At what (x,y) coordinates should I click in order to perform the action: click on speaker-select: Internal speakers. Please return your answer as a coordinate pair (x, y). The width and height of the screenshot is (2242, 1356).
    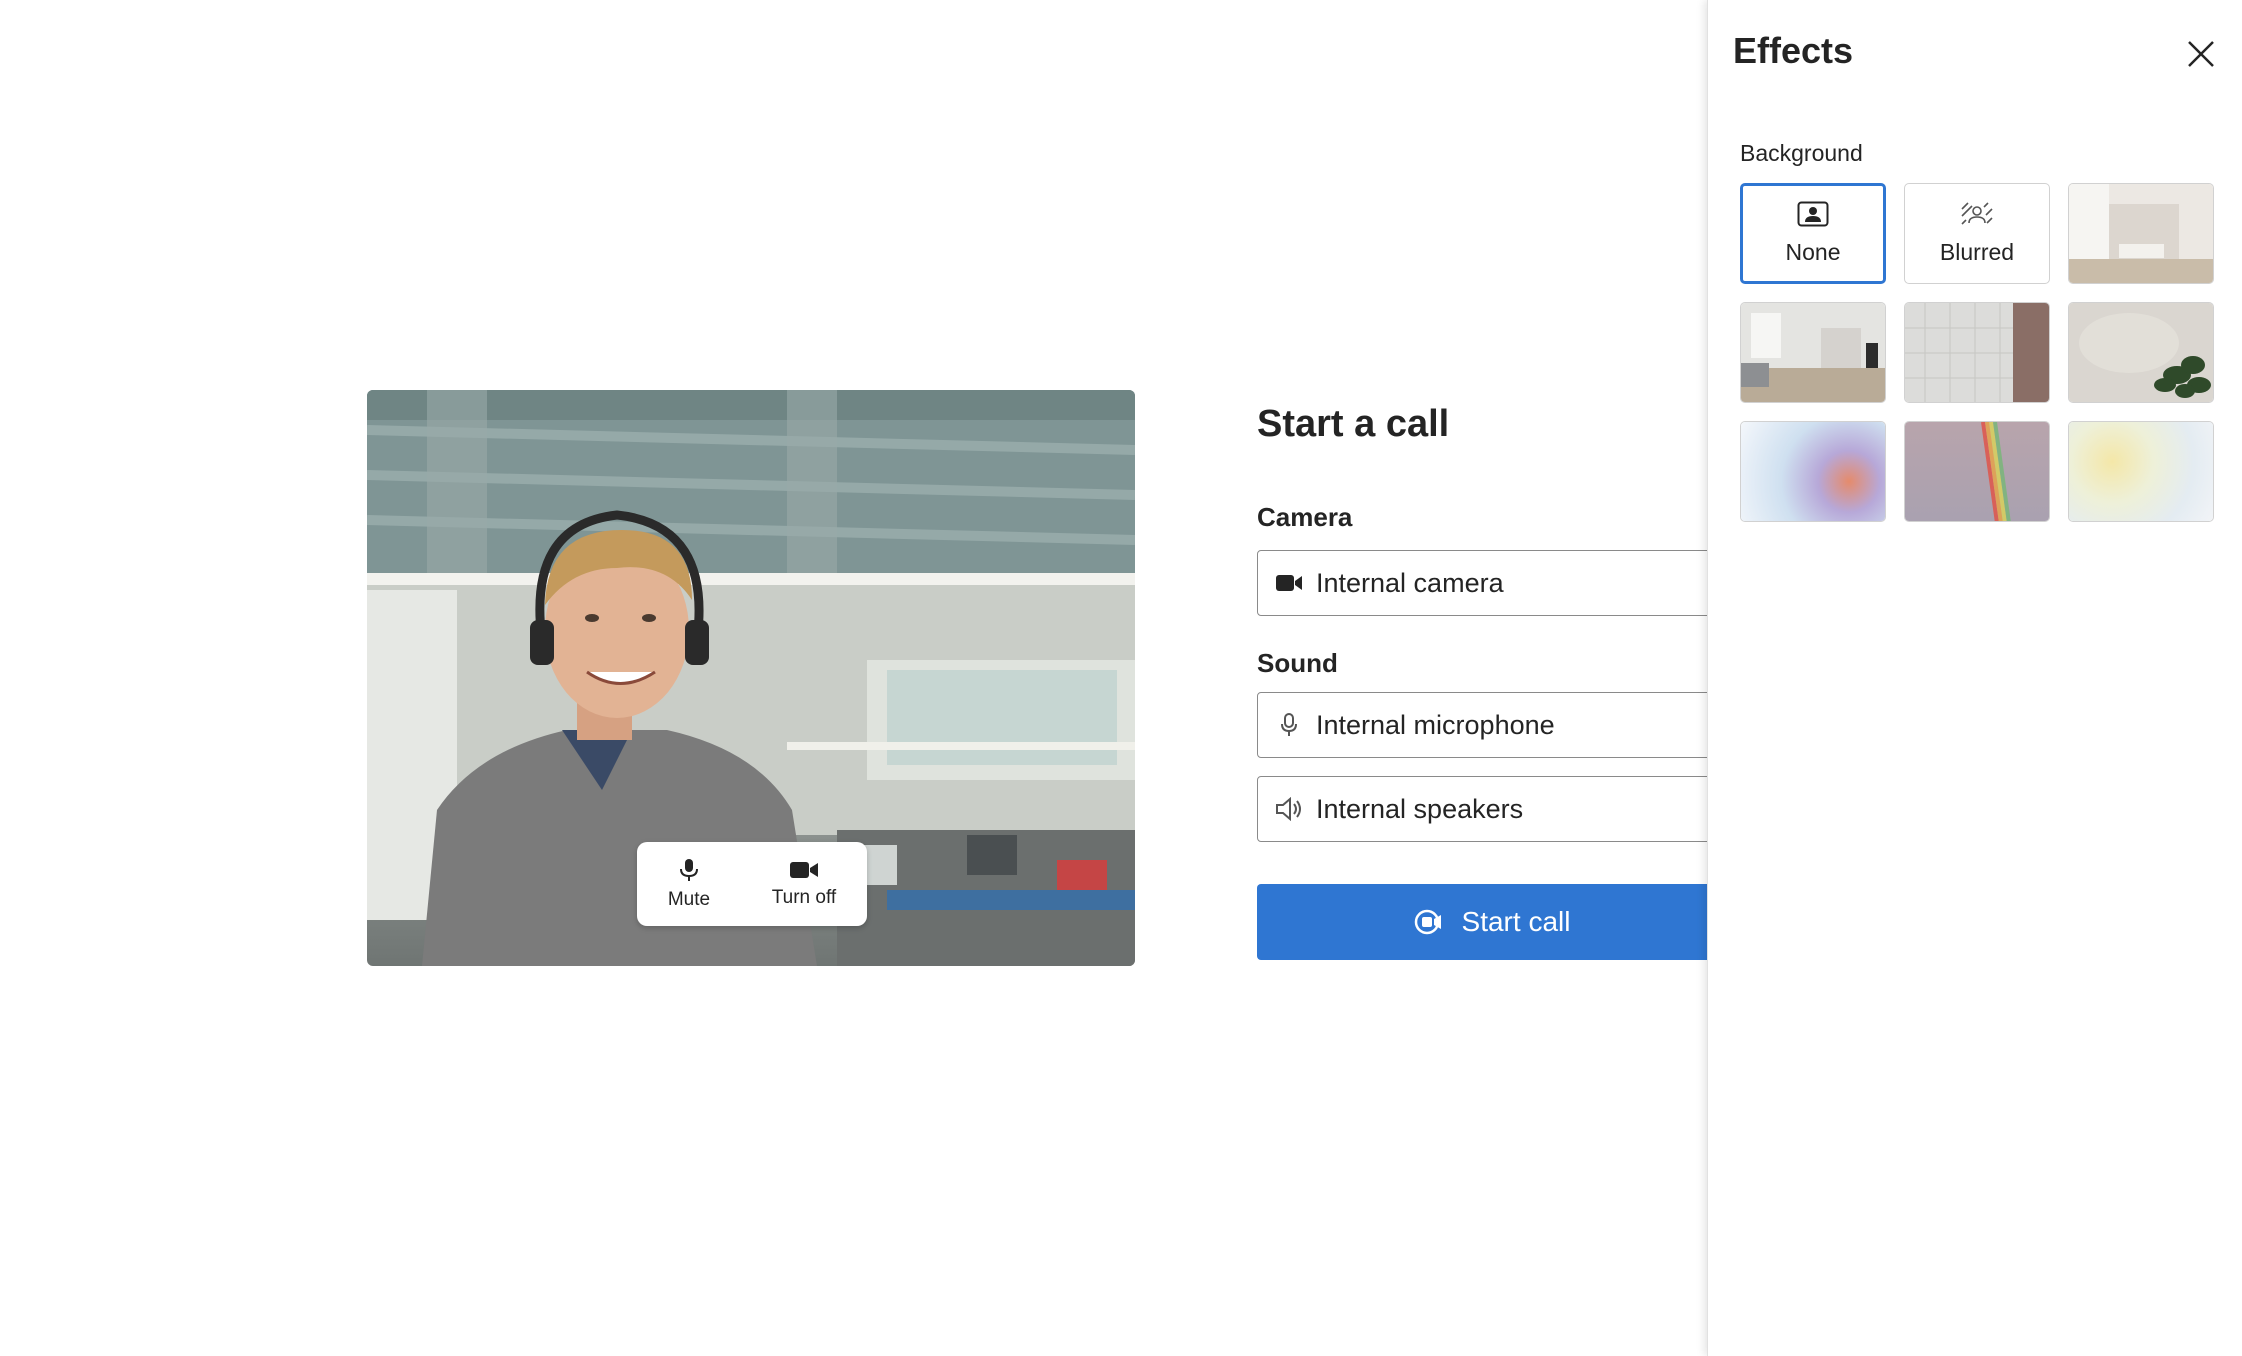
    Looking at the image, I should click on (1492, 809).